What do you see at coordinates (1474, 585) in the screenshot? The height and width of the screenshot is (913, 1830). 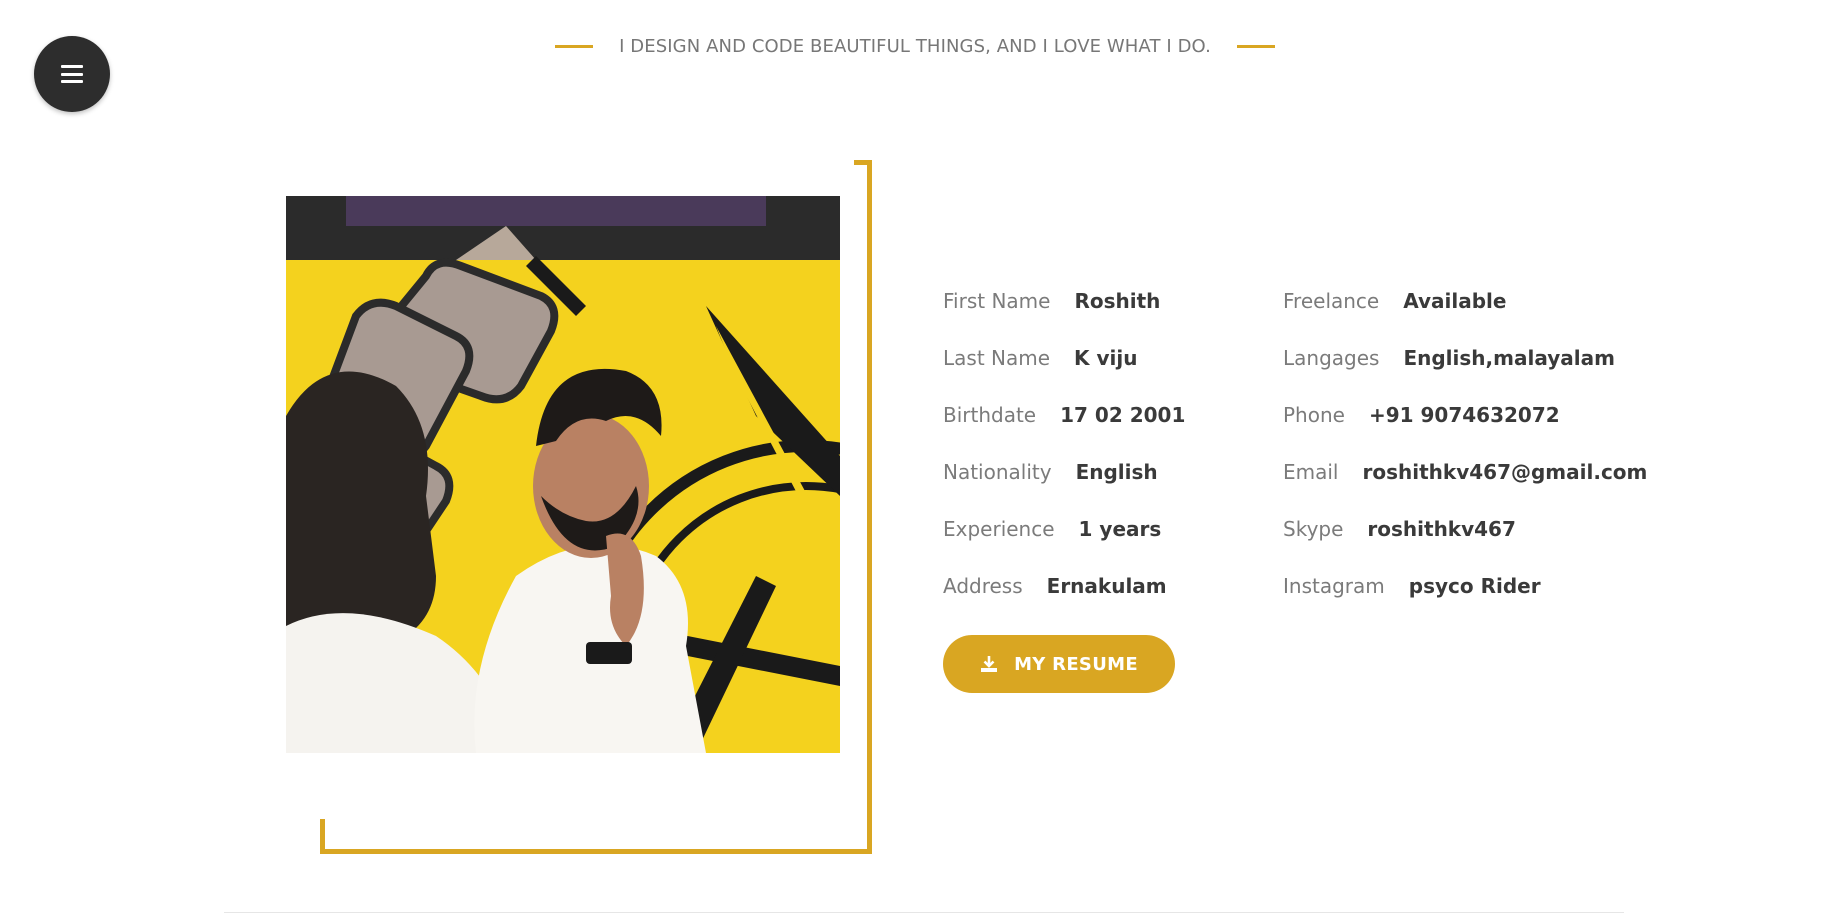 I see `info-value: psyco Rider` at bounding box center [1474, 585].